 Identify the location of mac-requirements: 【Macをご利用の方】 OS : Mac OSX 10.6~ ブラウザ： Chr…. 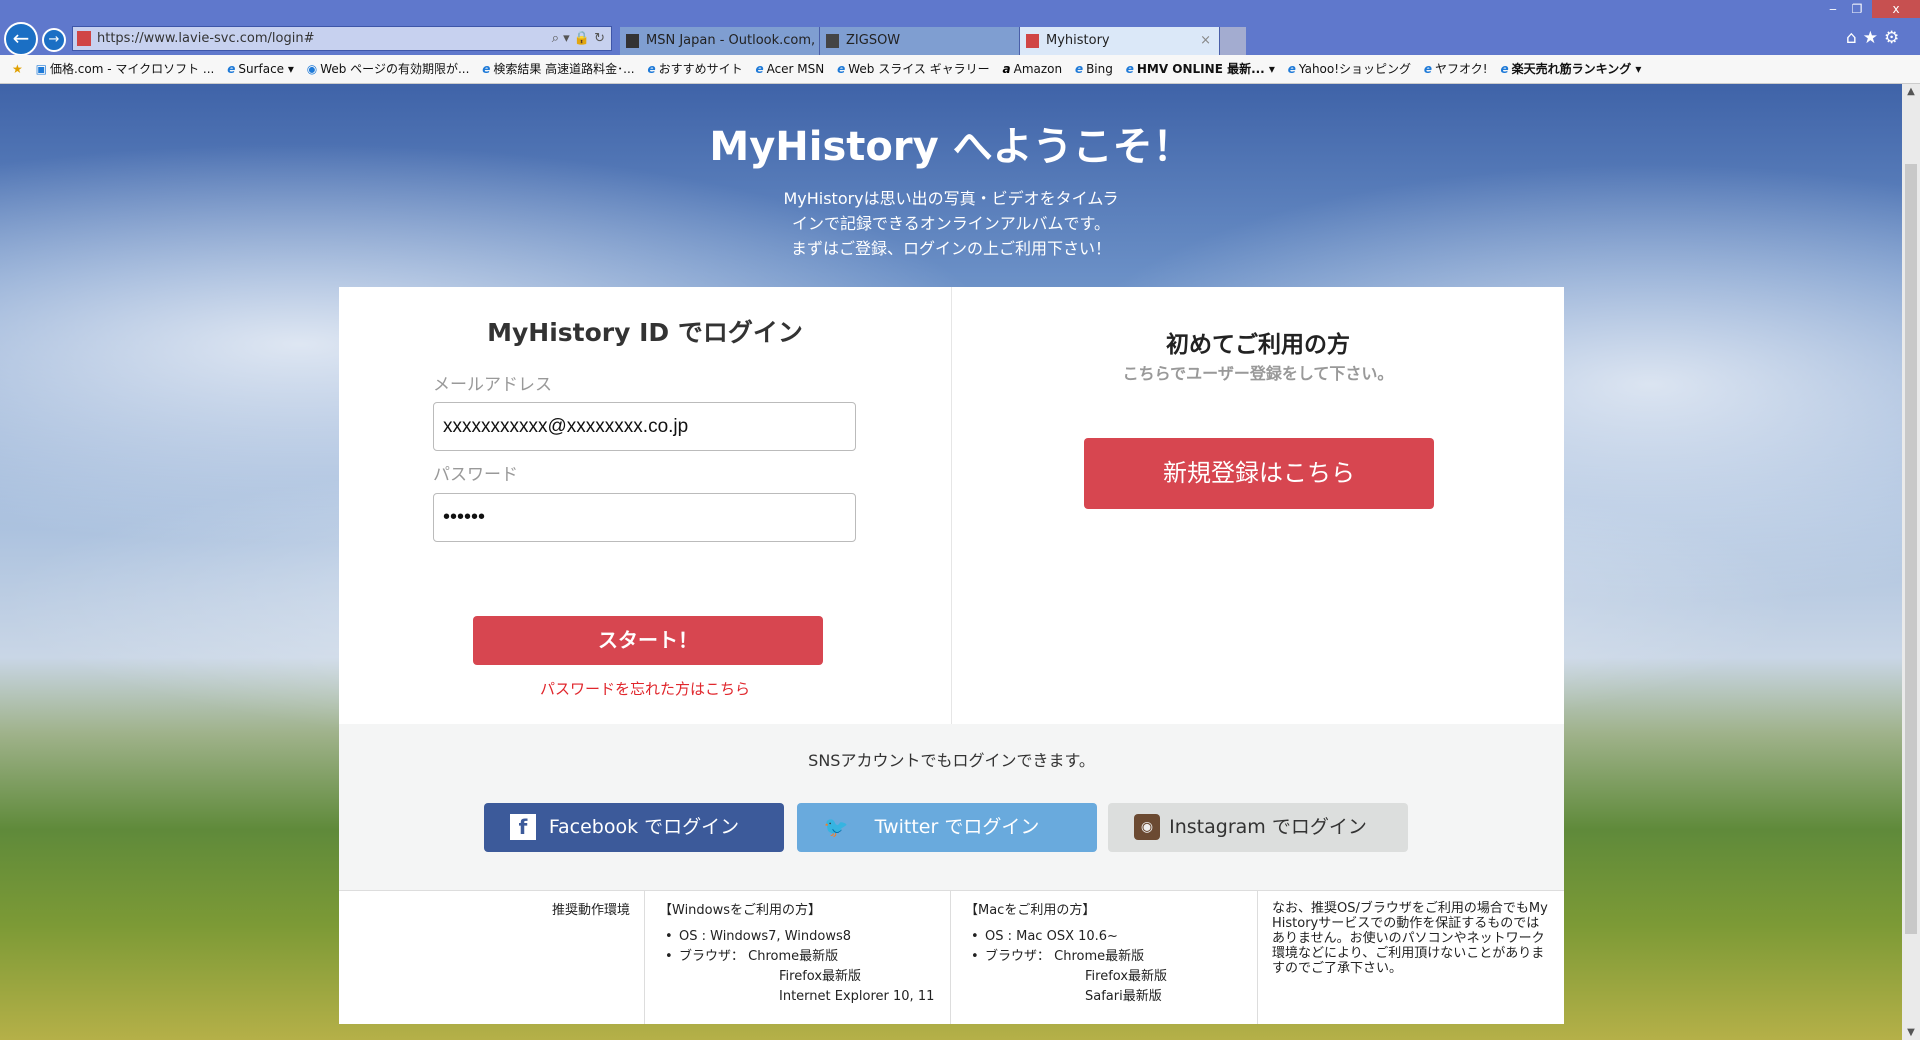
(1104, 957).